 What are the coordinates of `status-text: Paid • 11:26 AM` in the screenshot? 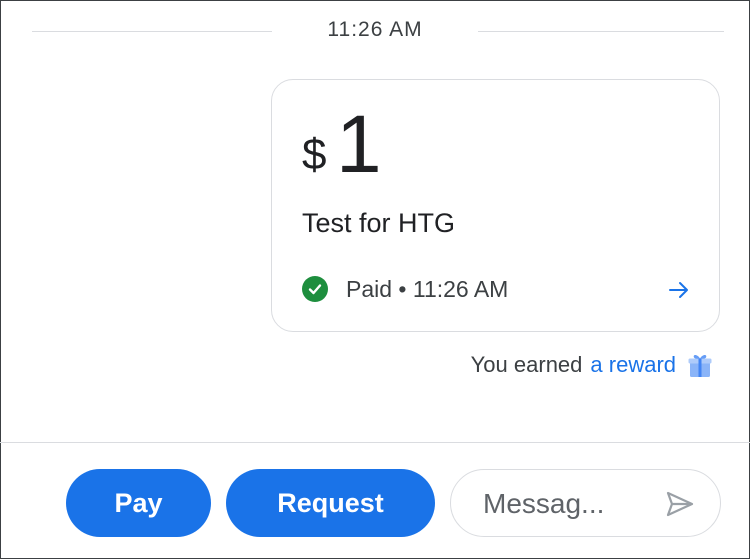 It's located at (427, 288).